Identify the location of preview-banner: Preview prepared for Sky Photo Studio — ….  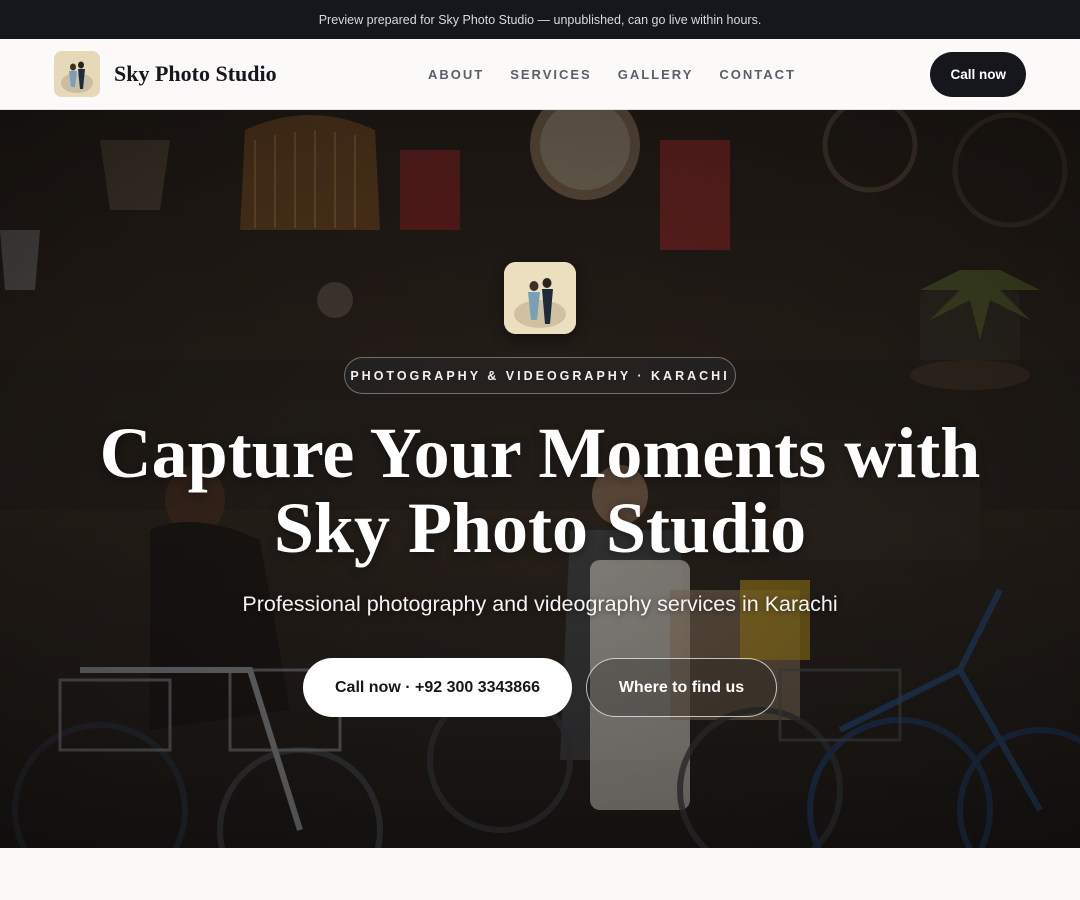
(540, 19).